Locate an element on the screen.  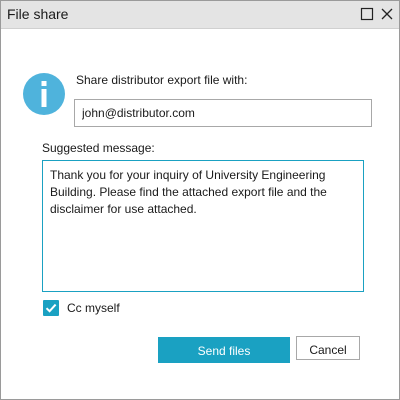
maximize-button is located at coordinates (367, 14).